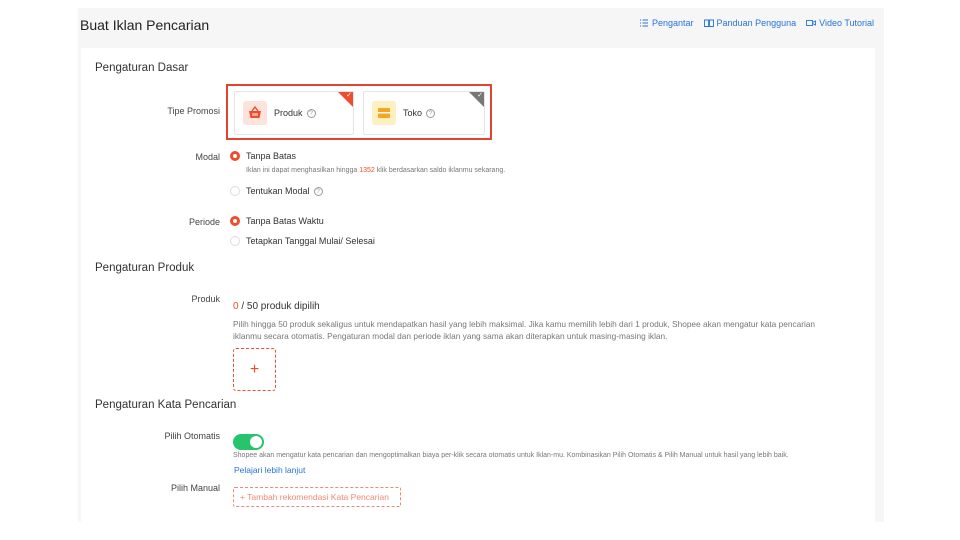 The height and width of the screenshot is (540, 960). I want to click on period-unlimited-radio: Tanpa Batas Waktu, so click(277, 221).